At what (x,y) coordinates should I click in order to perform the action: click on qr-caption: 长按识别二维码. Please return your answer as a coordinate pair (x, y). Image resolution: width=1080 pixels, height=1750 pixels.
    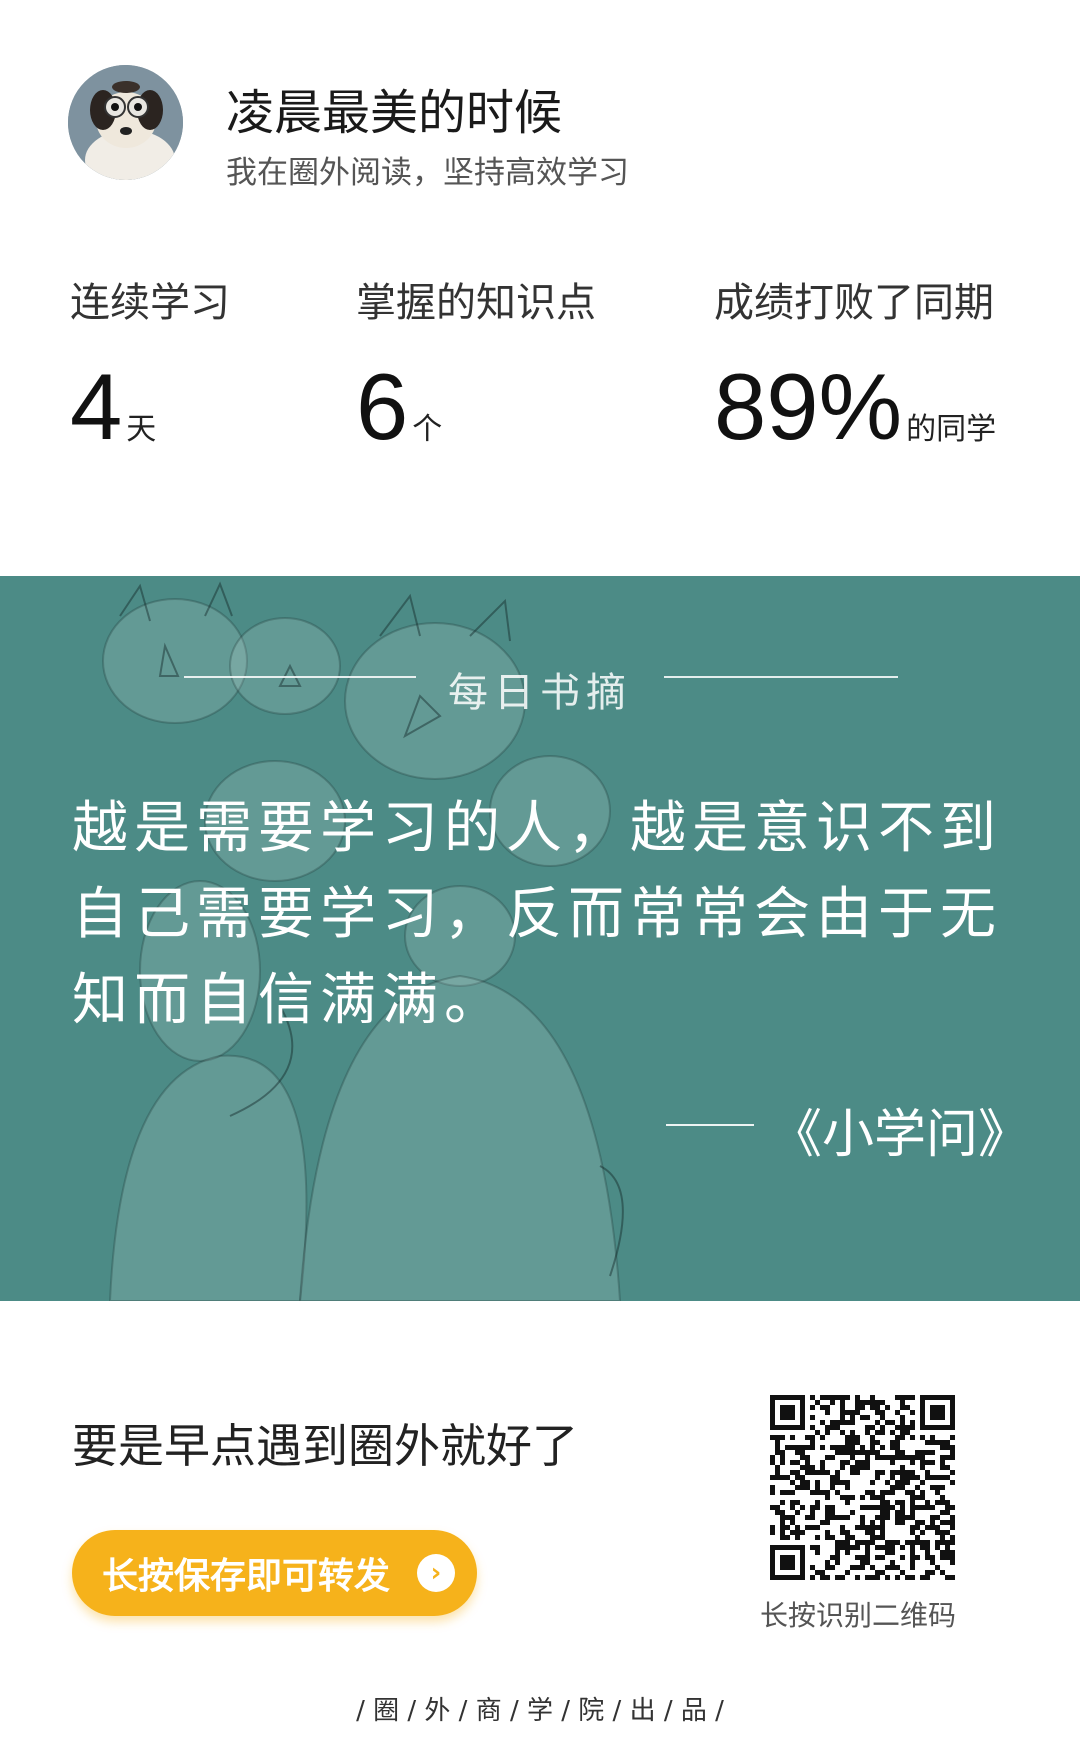
    Looking at the image, I should click on (858, 1615).